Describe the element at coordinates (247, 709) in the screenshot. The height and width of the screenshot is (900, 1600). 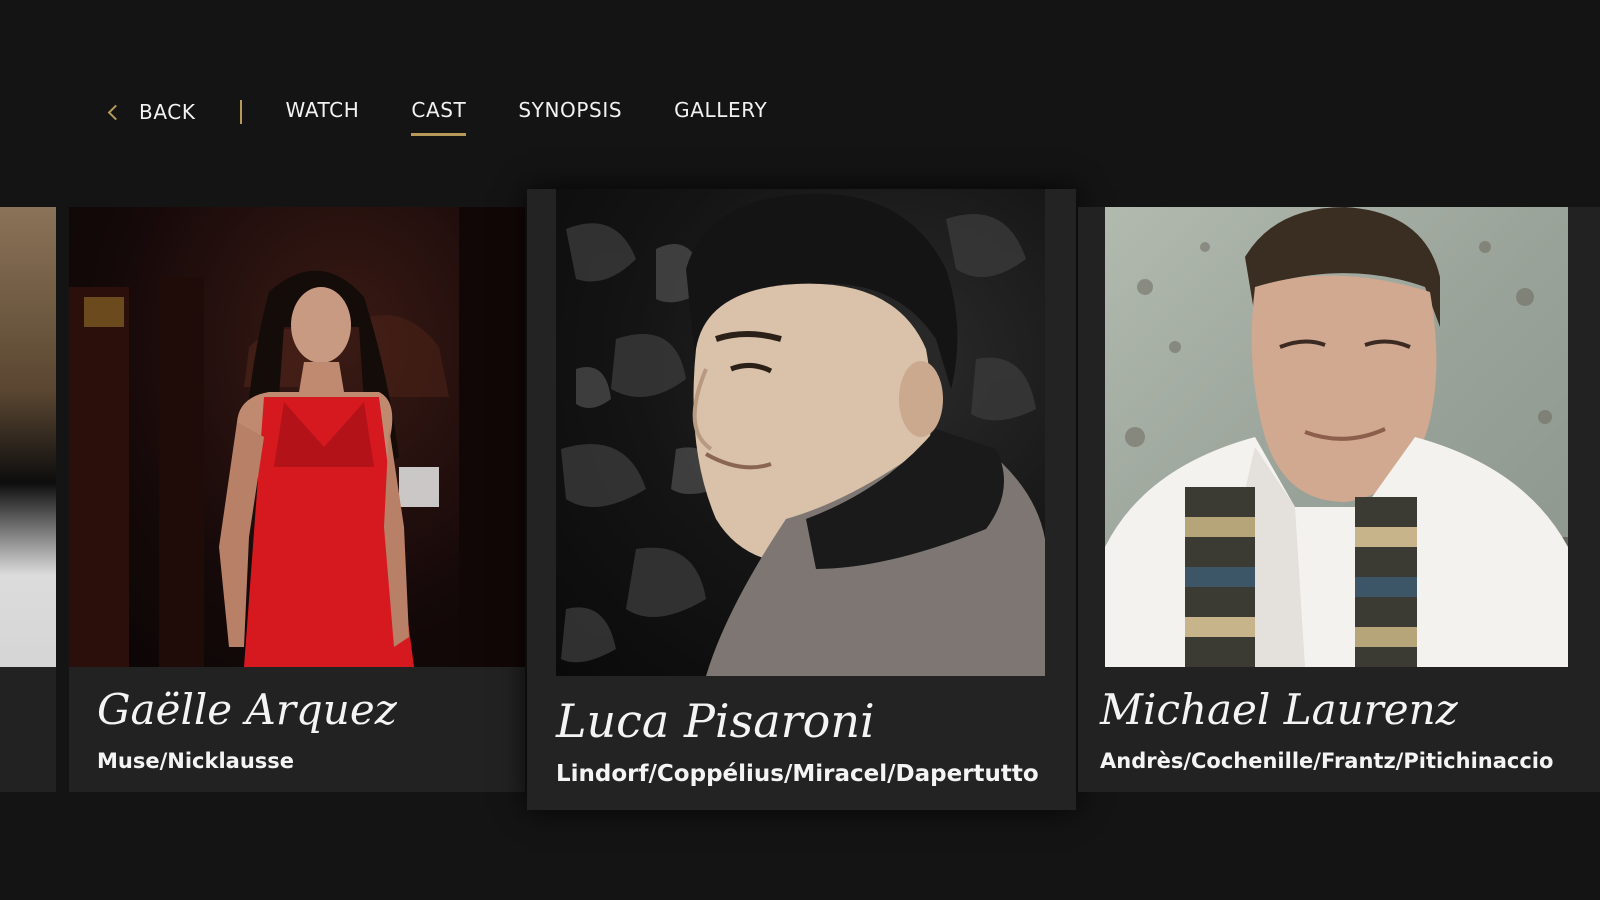
I see `cast-name: Gaëlle Arquez` at that location.